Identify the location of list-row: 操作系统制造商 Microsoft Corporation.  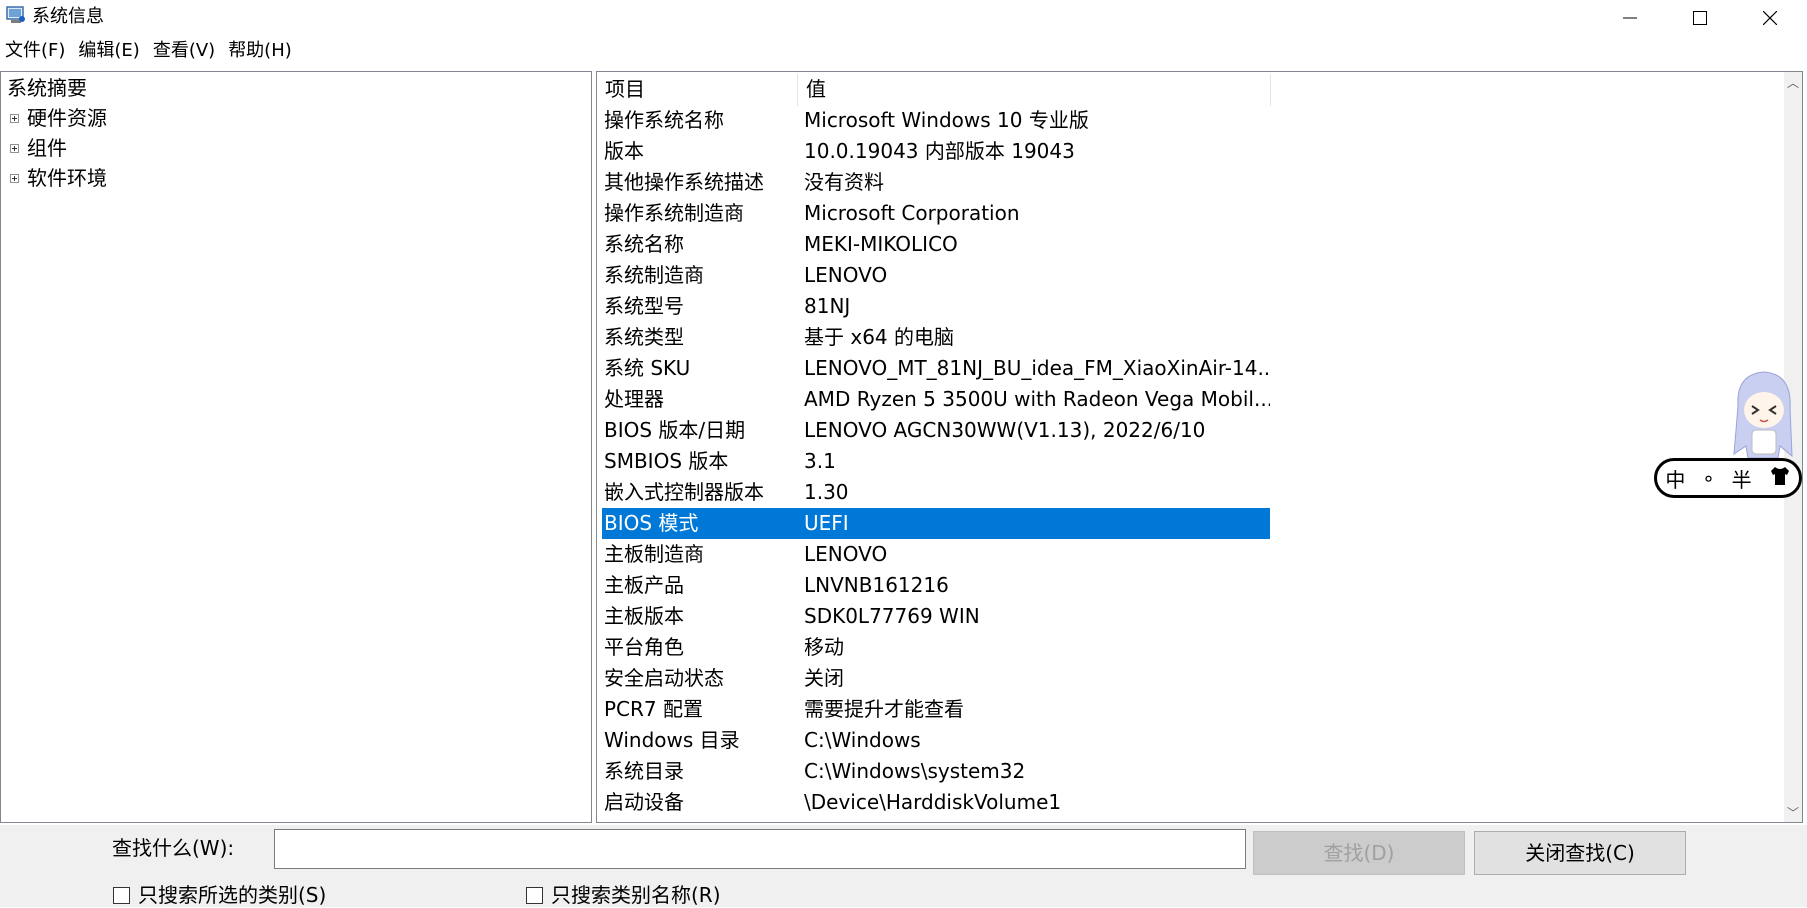
(936, 213).